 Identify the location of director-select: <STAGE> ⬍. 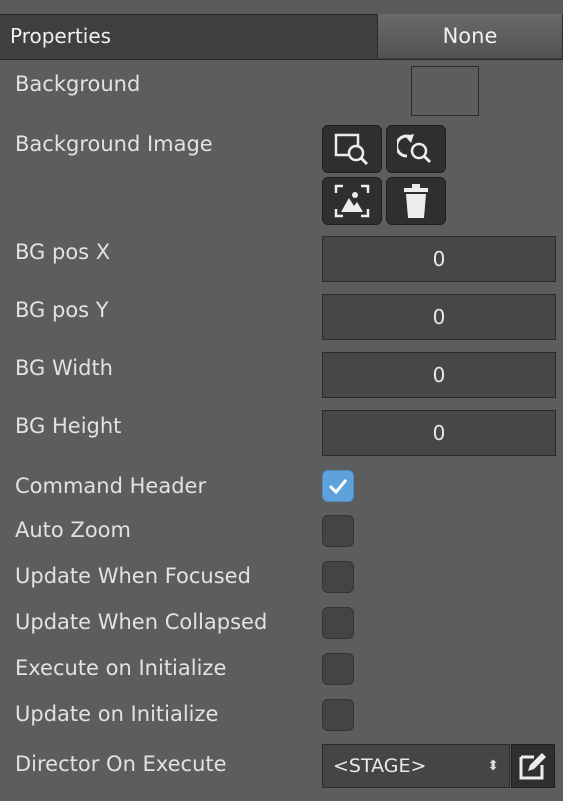
(416, 766).